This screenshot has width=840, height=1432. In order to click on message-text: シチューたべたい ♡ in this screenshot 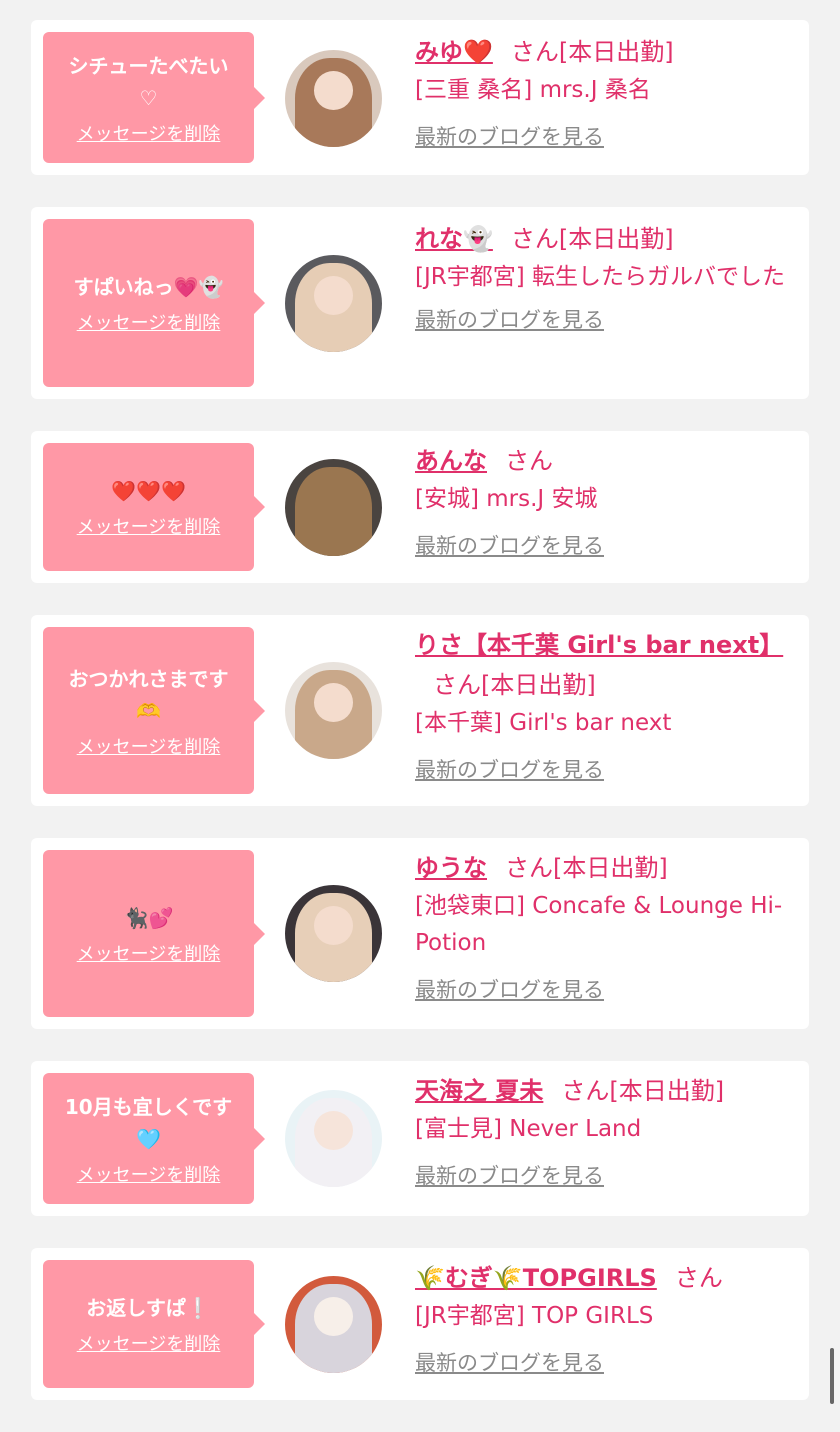, I will do `click(148, 81)`.